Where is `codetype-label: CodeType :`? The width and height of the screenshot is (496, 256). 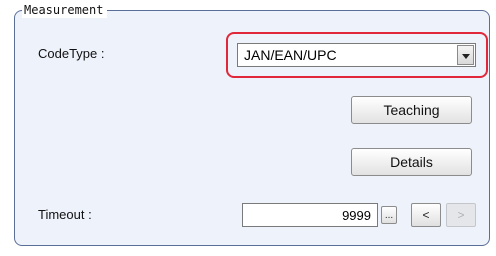
codetype-label: CodeType : is located at coordinates (71, 53).